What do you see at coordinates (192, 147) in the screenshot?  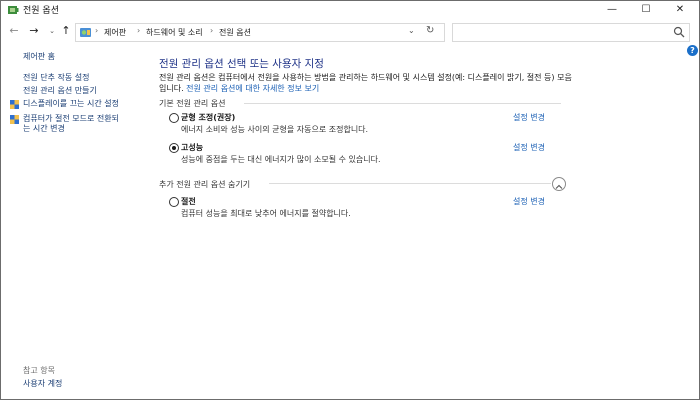 I see `plan-name-high-performance: 고성능` at bounding box center [192, 147].